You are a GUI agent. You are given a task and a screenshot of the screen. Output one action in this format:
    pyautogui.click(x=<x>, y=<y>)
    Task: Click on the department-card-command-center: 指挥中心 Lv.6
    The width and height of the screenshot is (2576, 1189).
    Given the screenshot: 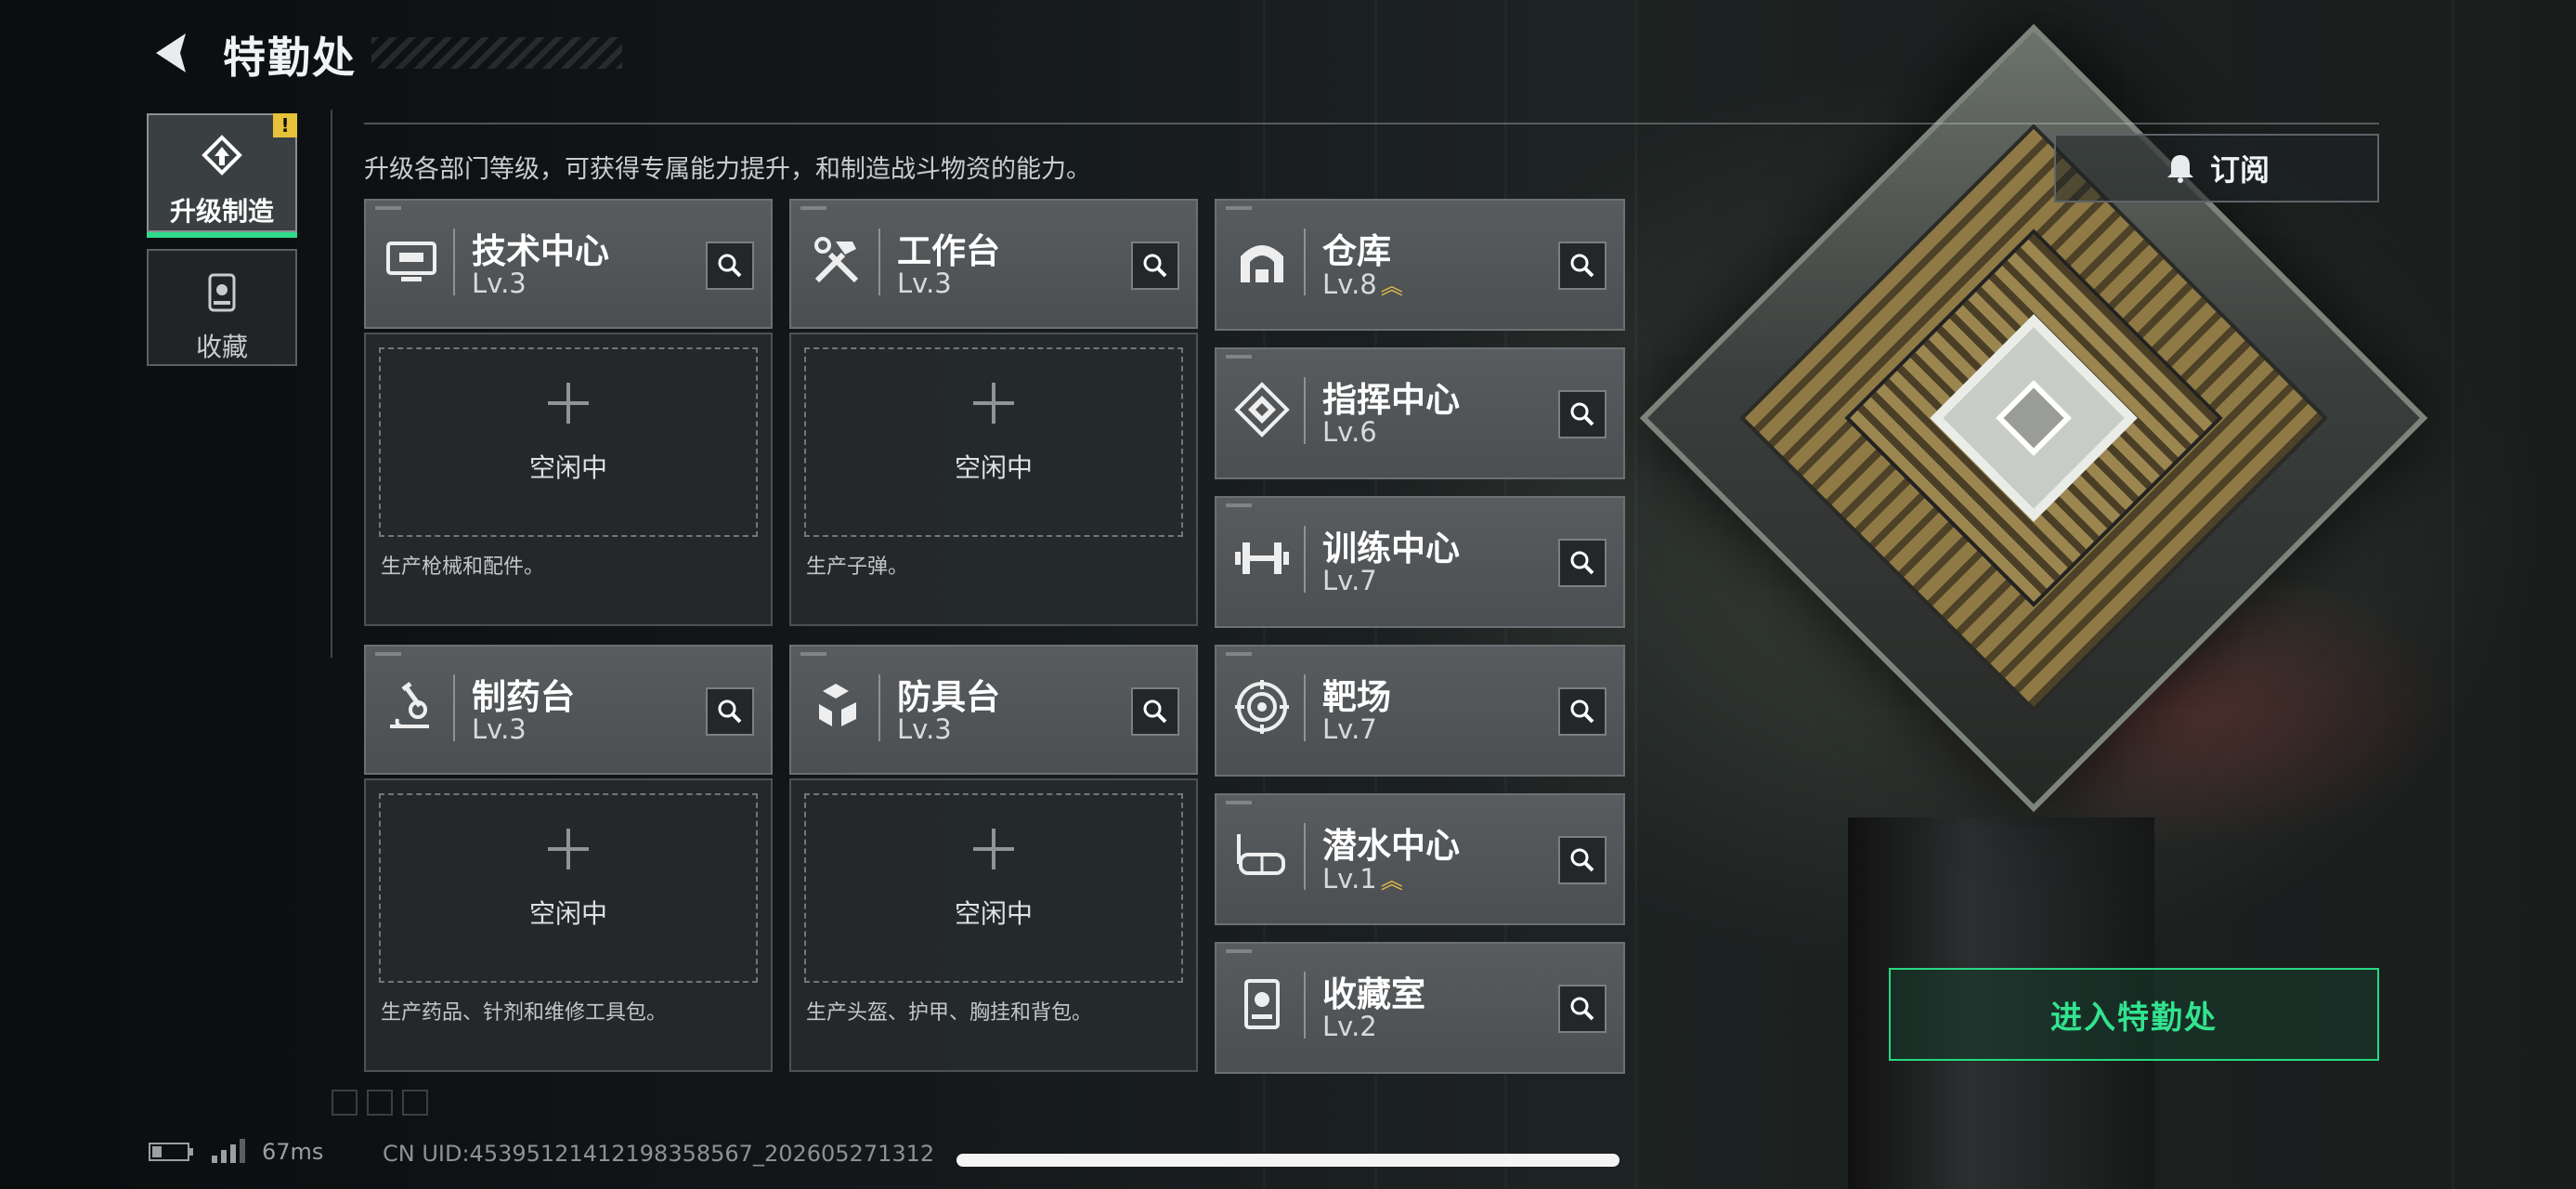 What is the action you would take?
    pyautogui.click(x=1420, y=413)
    